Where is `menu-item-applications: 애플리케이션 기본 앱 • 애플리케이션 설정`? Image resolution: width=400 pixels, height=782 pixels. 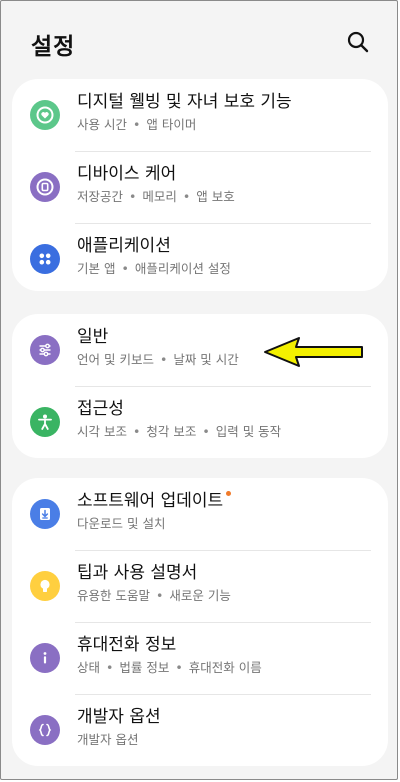
menu-item-applications: 애플리케이션 기본 앱 • 애플리케이션 설정 is located at coordinates (200, 259).